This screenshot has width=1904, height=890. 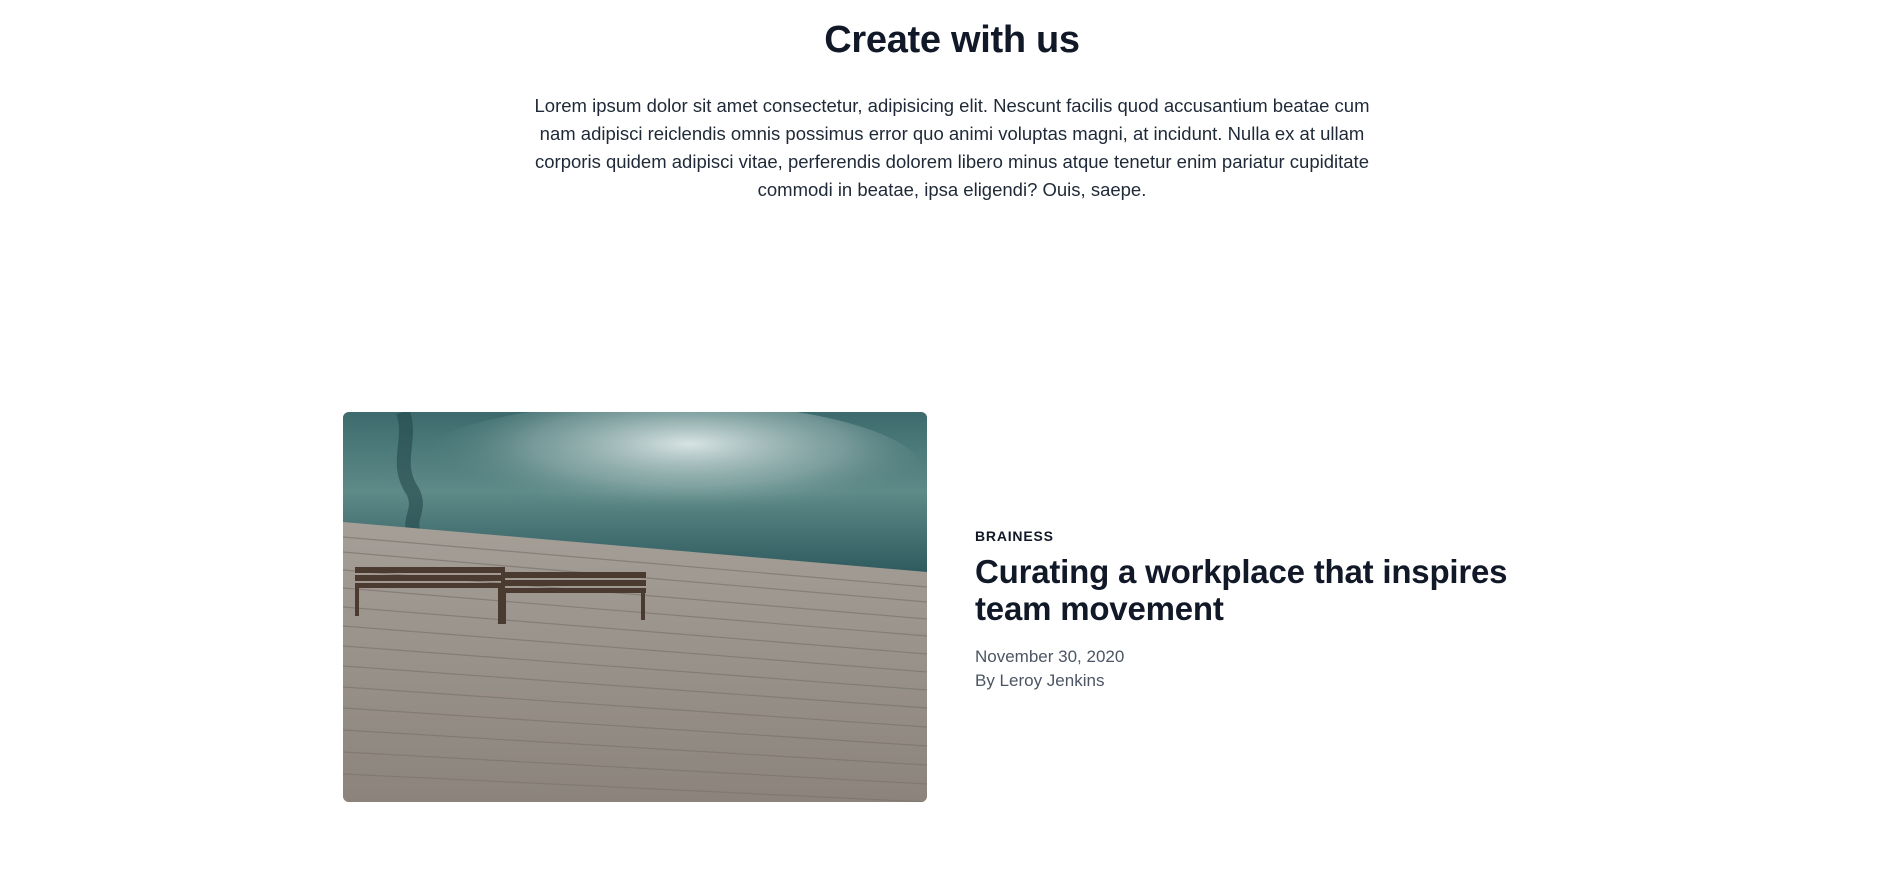 What do you see at coordinates (1050, 656) in the screenshot?
I see `article-date: November 30, 2020` at bounding box center [1050, 656].